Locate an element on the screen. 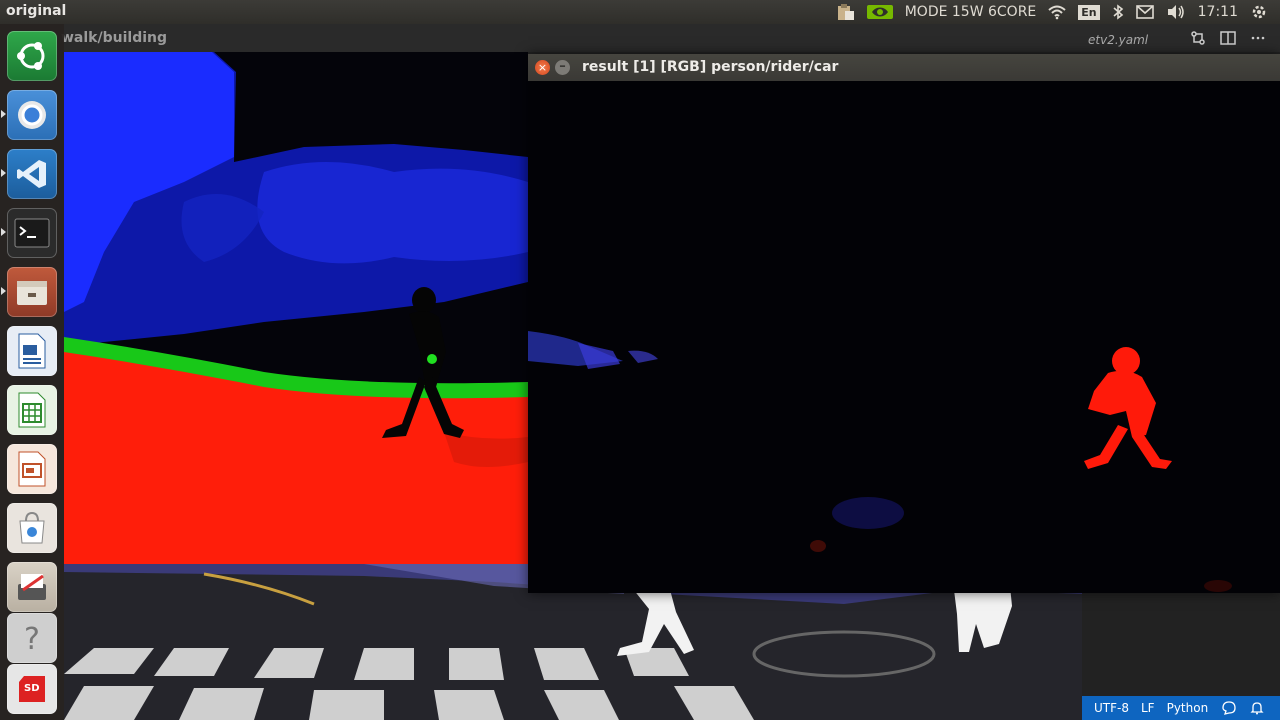 The height and width of the screenshot is (720, 1280). language-mode: Python is located at coordinates (1188, 708).